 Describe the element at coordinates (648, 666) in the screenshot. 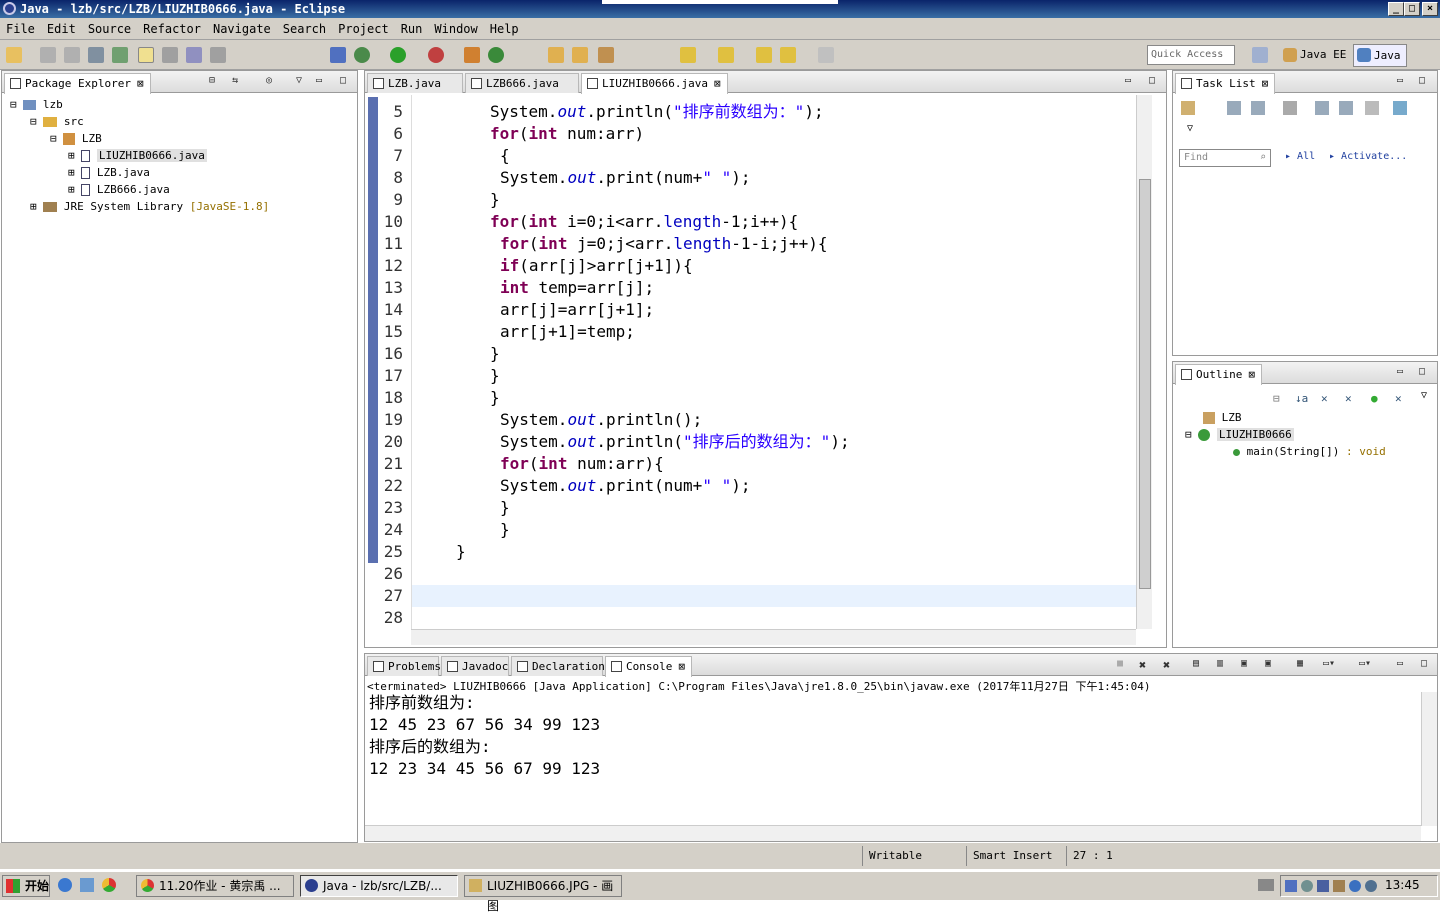

I see `tab-console: Console ⊠` at that location.